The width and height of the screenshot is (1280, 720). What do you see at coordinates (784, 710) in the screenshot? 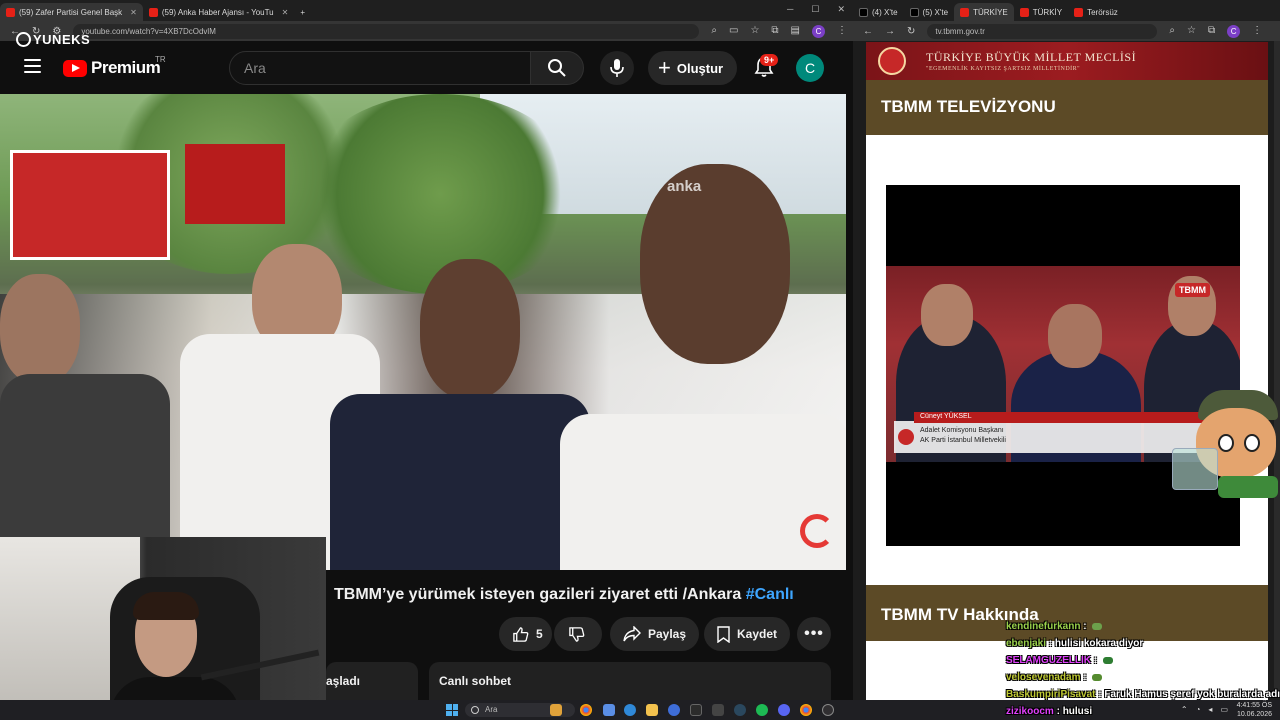
I see `discord-icon` at bounding box center [784, 710].